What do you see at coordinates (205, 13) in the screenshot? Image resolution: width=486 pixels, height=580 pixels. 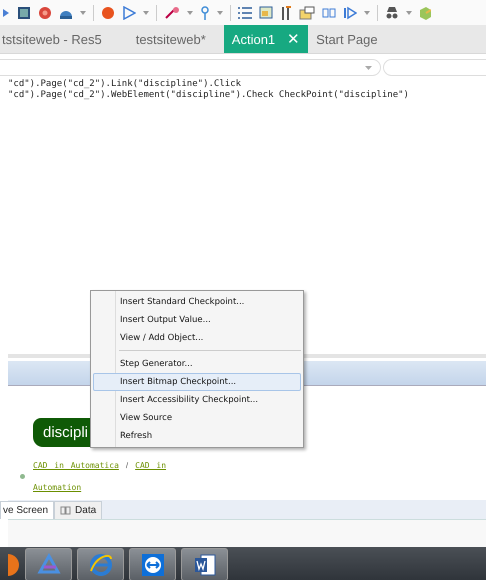 I see `pin-icon` at bounding box center [205, 13].